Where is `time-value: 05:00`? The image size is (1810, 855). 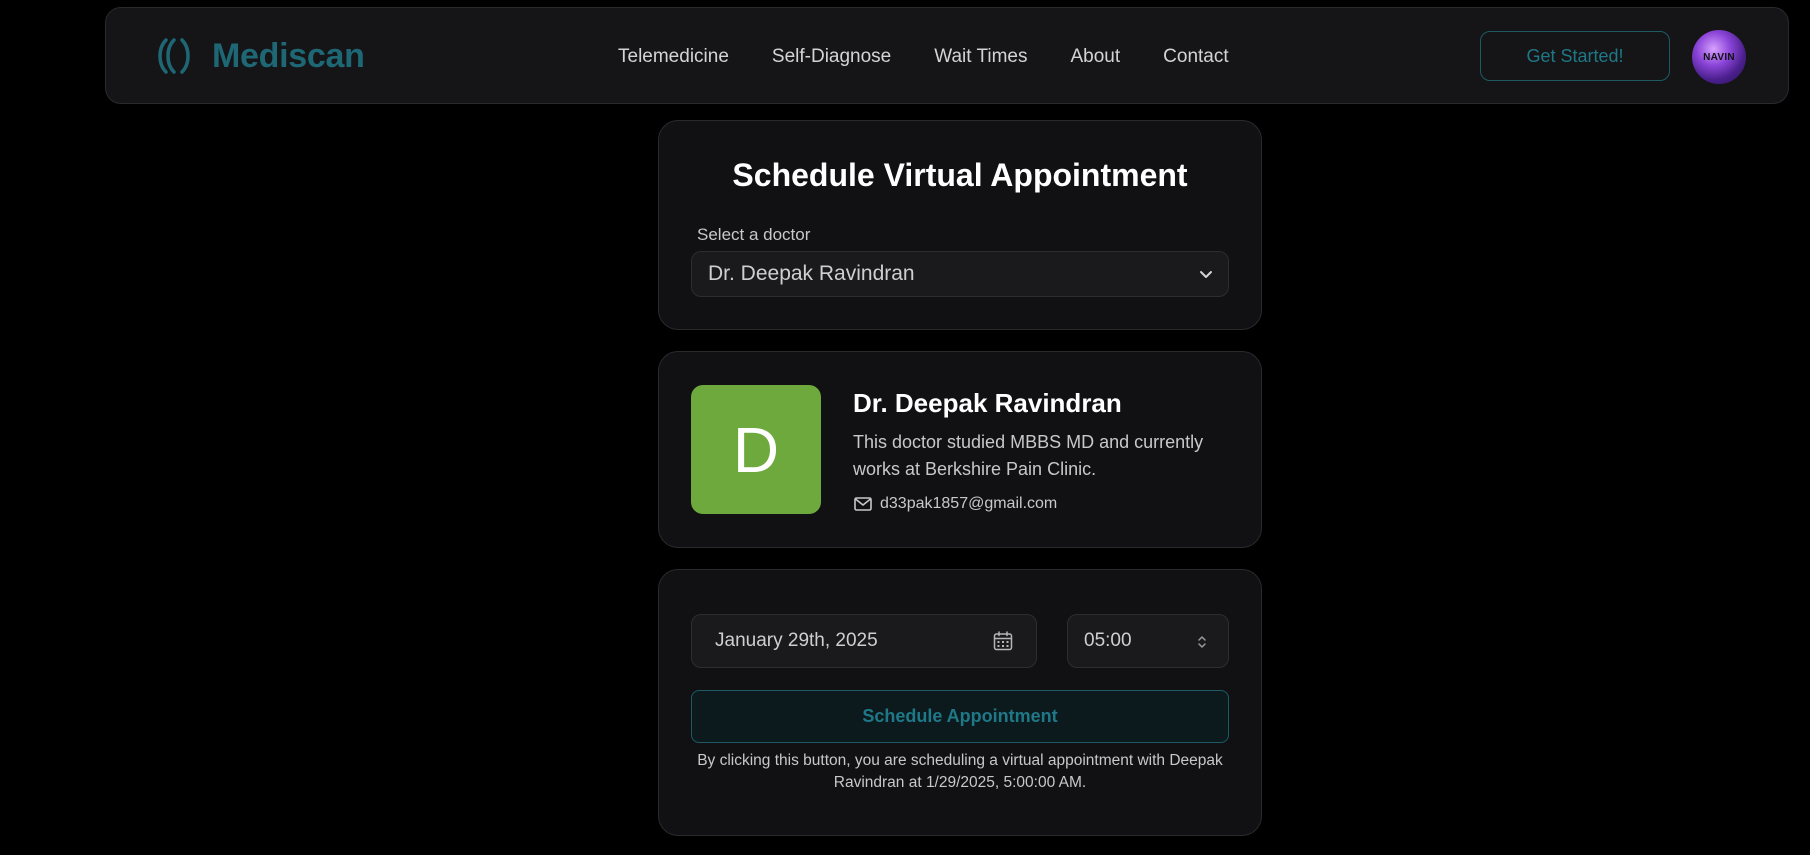 time-value: 05:00 is located at coordinates (1108, 640).